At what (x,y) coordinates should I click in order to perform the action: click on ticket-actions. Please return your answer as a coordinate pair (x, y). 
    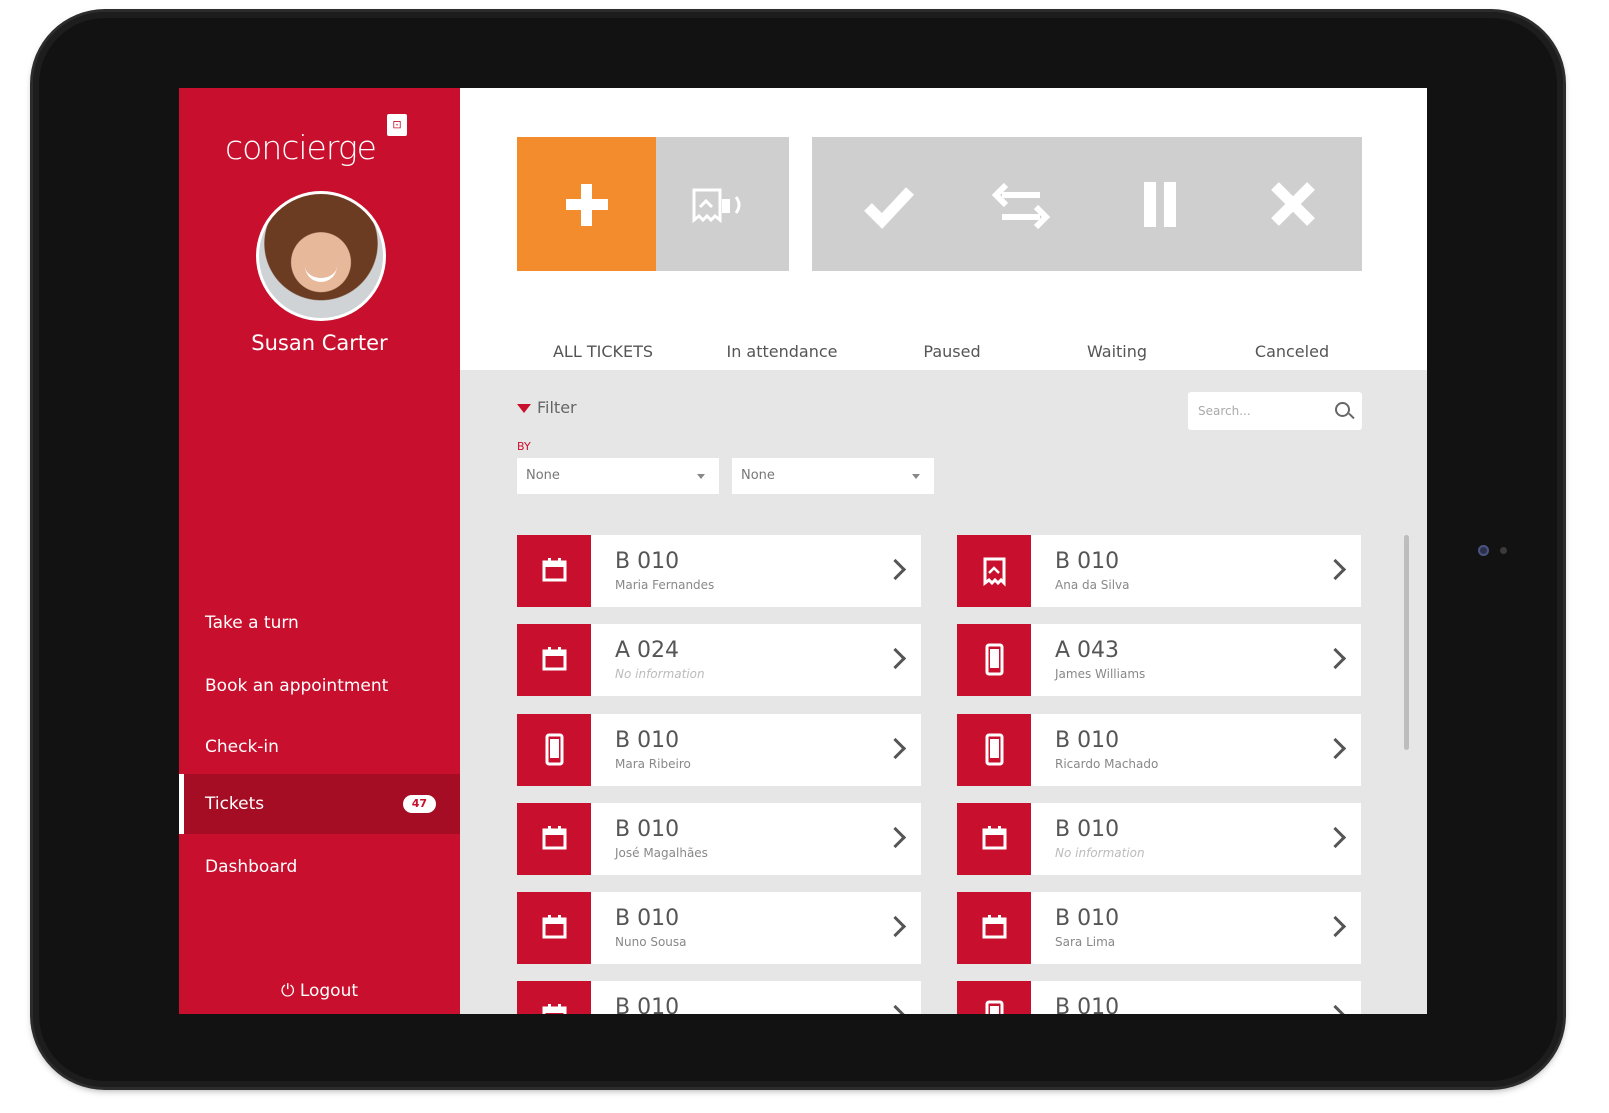
    Looking at the image, I should click on (1087, 204).